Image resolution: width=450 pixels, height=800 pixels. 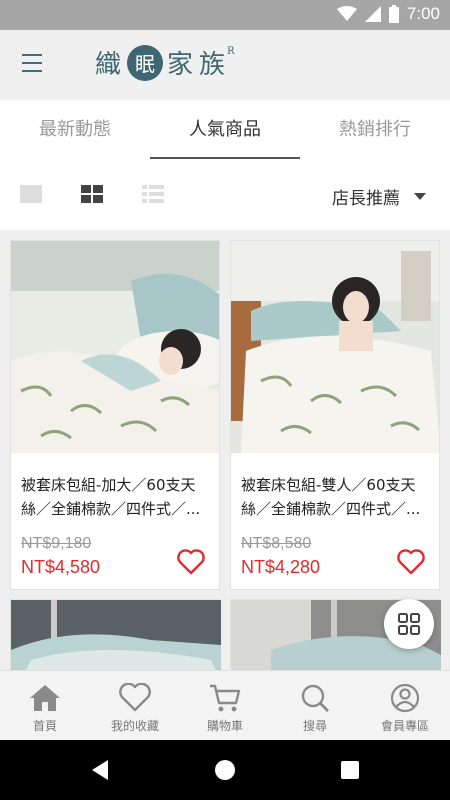 I want to click on nav-home: 首頁, so click(x=45, y=705).